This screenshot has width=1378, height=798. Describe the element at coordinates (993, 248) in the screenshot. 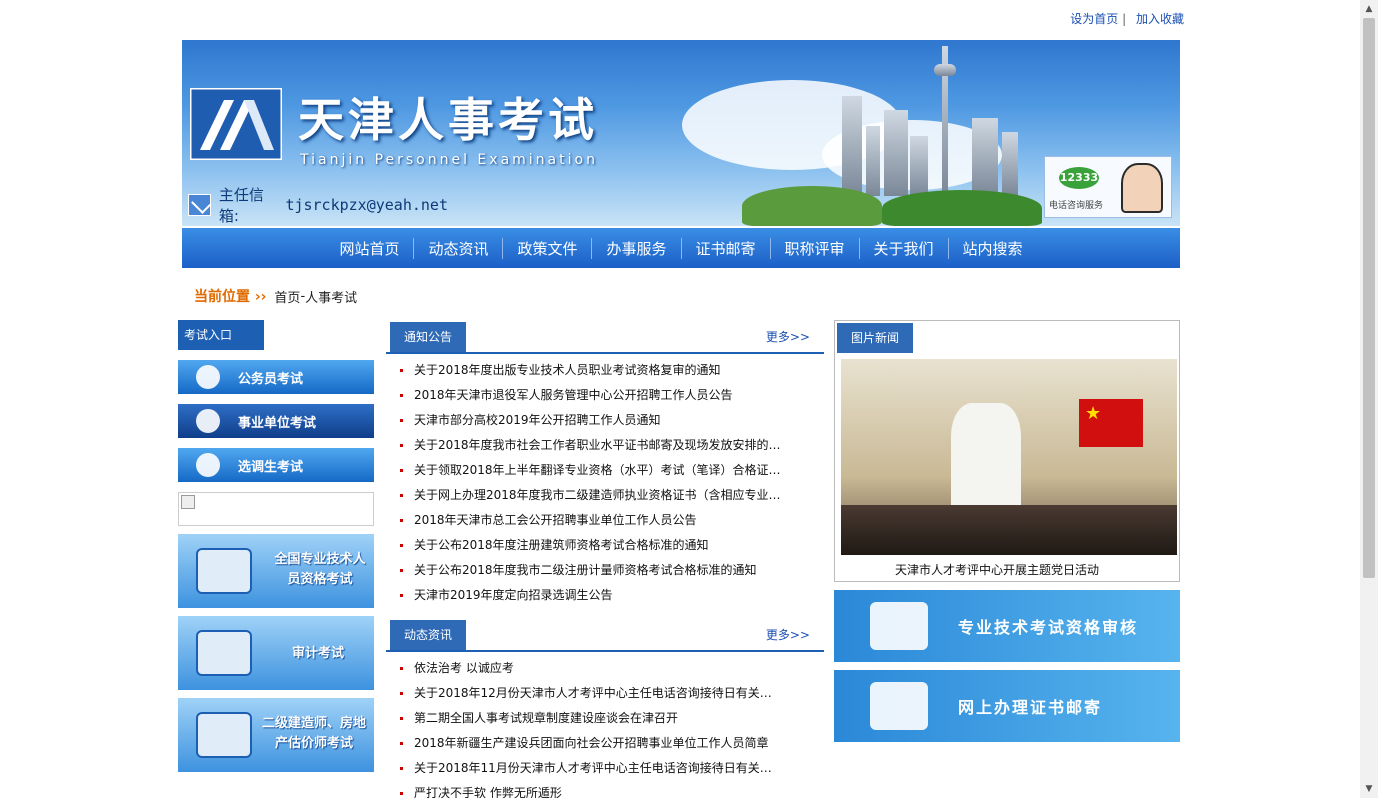

I see `nav-search: 站内搜索` at that location.